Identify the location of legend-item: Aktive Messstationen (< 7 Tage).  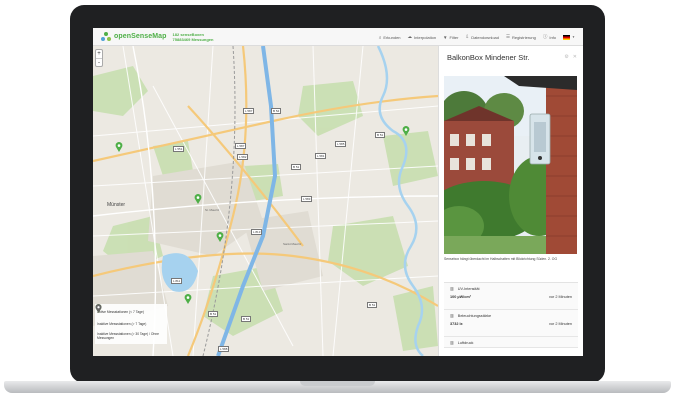
(130, 311).